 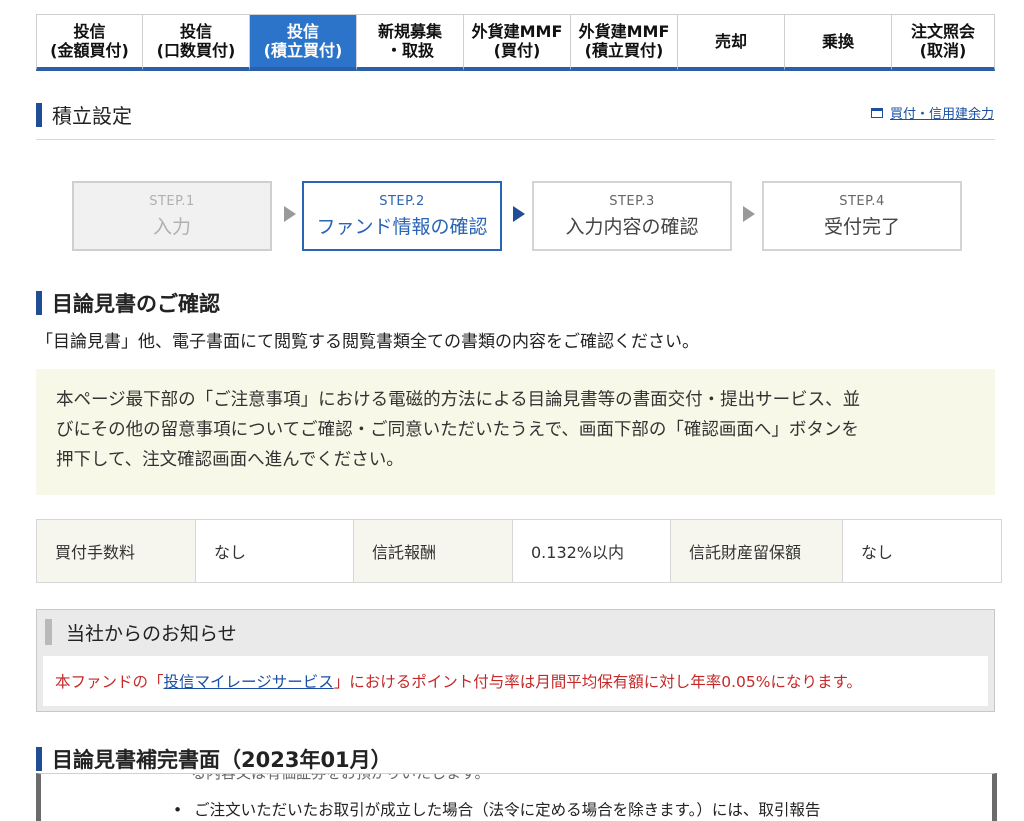 What do you see at coordinates (861, 227) in the screenshot?
I see `step-label: 受付完了` at bounding box center [861, 227].